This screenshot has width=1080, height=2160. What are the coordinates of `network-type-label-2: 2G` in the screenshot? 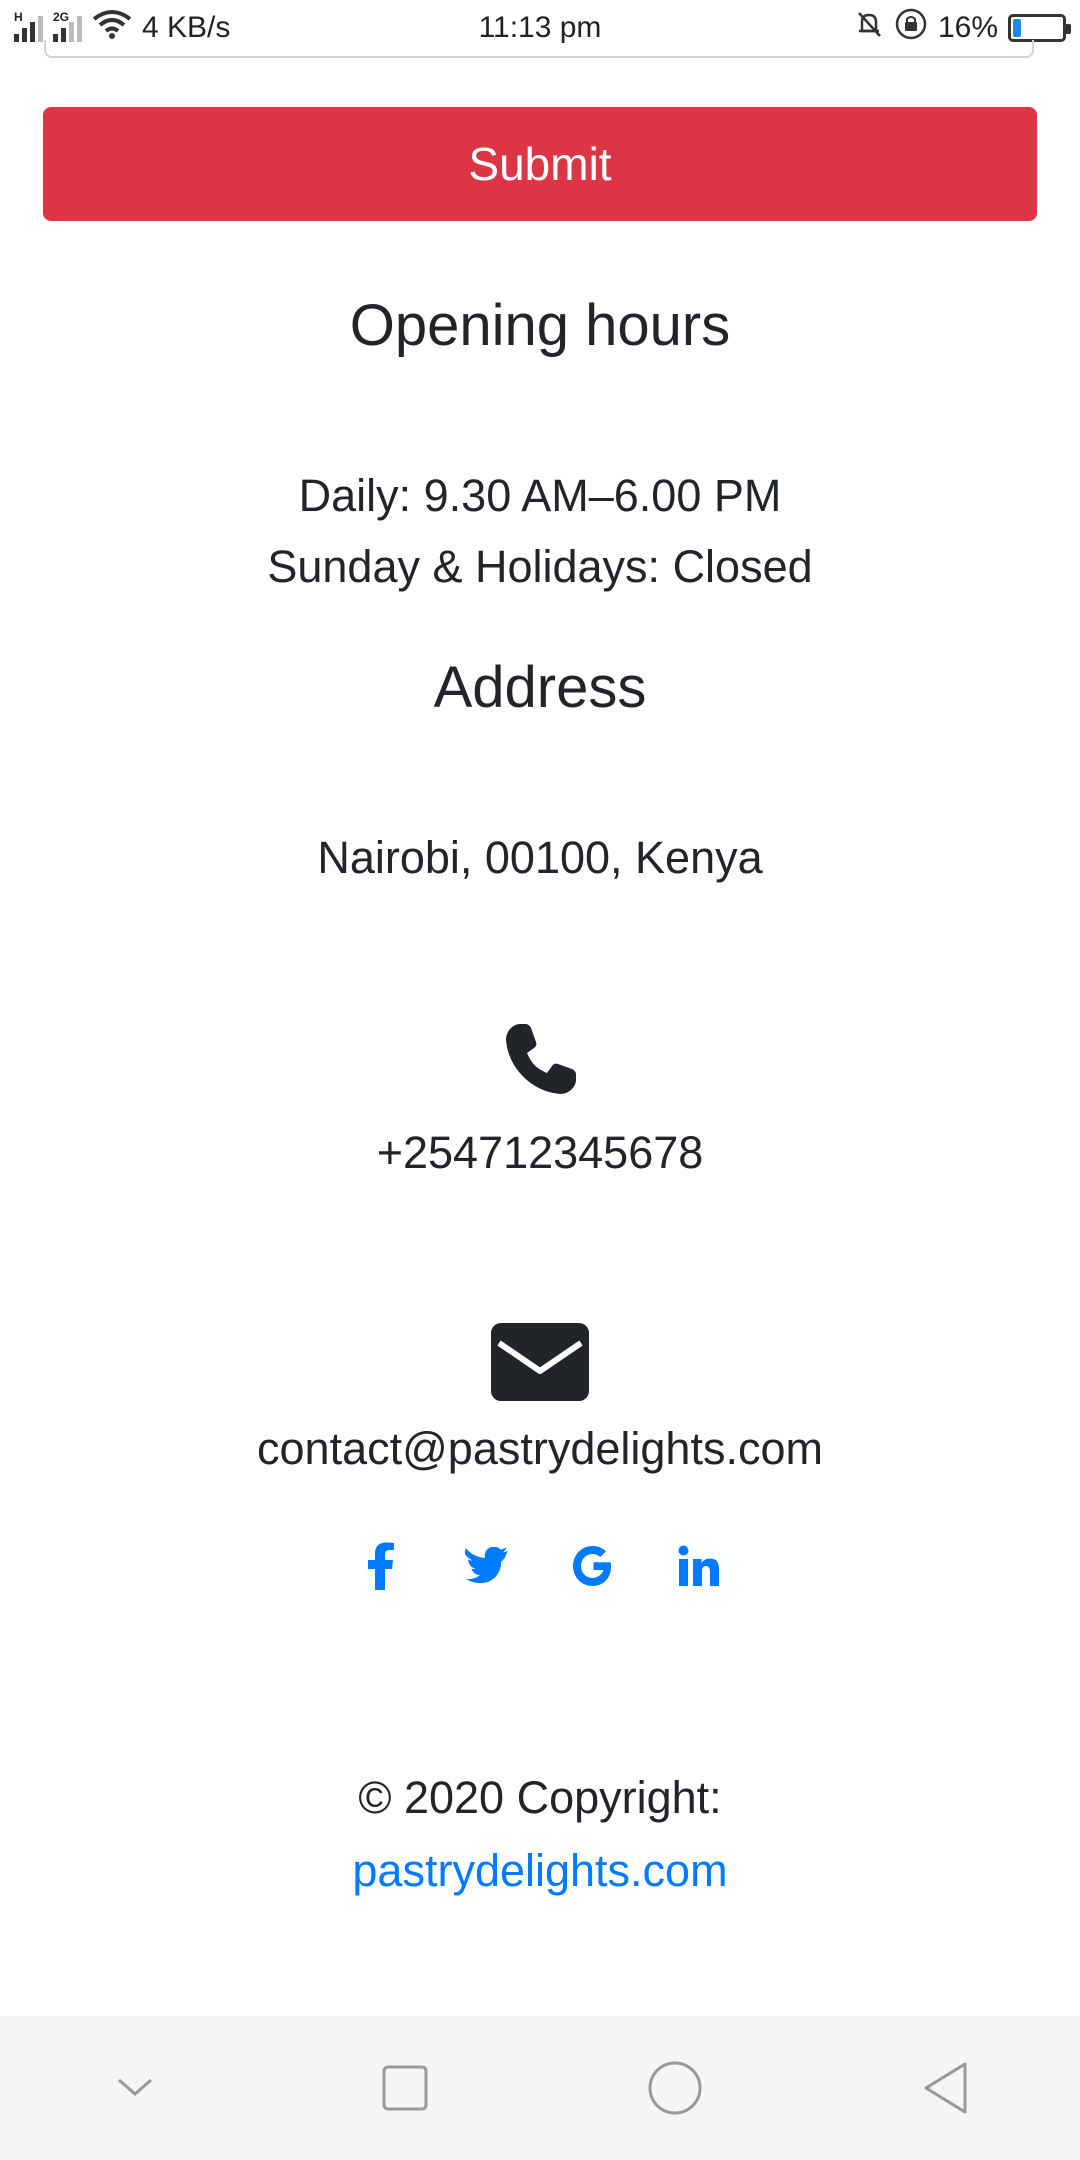 It's located at (61, 17).